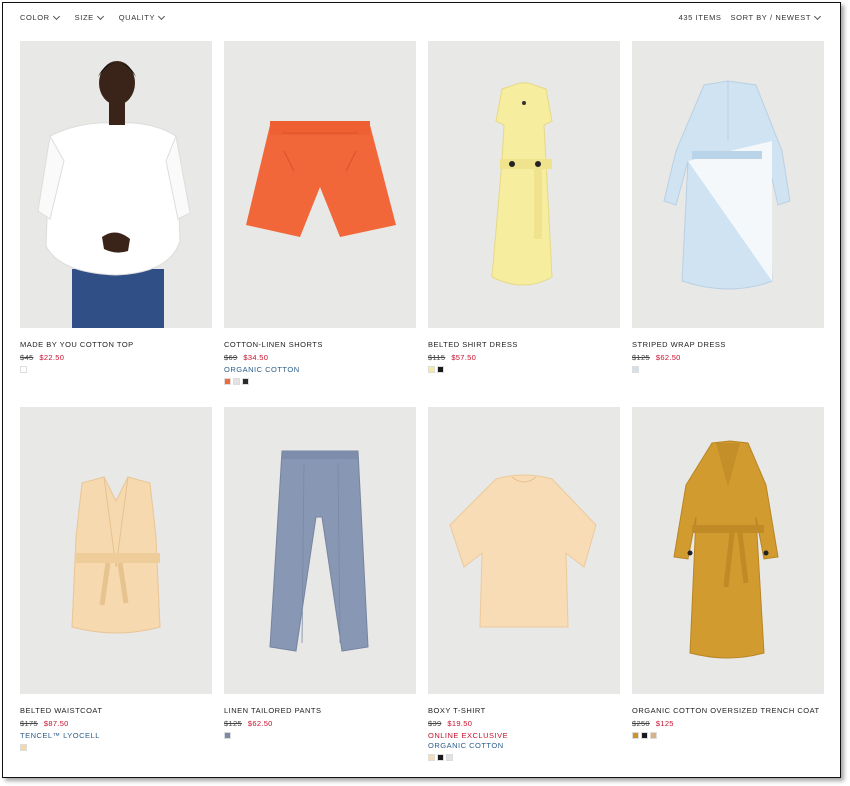 The height and width of the screenshot is (786, 850). I want to click on original-price: $250, so click(641, 723).